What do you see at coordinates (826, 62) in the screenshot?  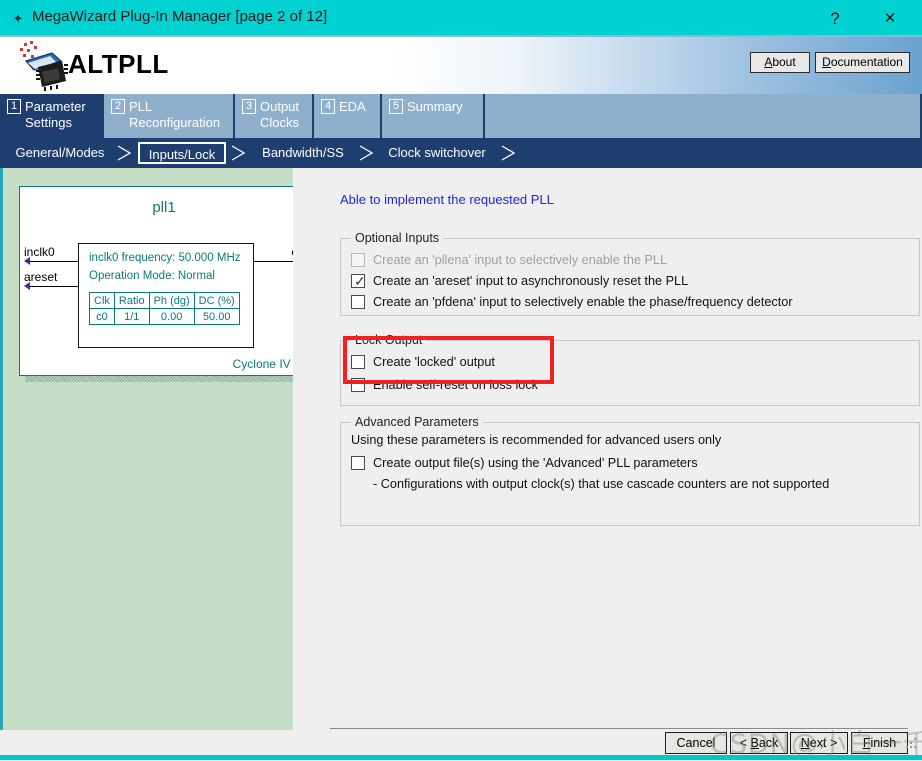 I see `doc-accel: D` at bounding box center [826, 62].